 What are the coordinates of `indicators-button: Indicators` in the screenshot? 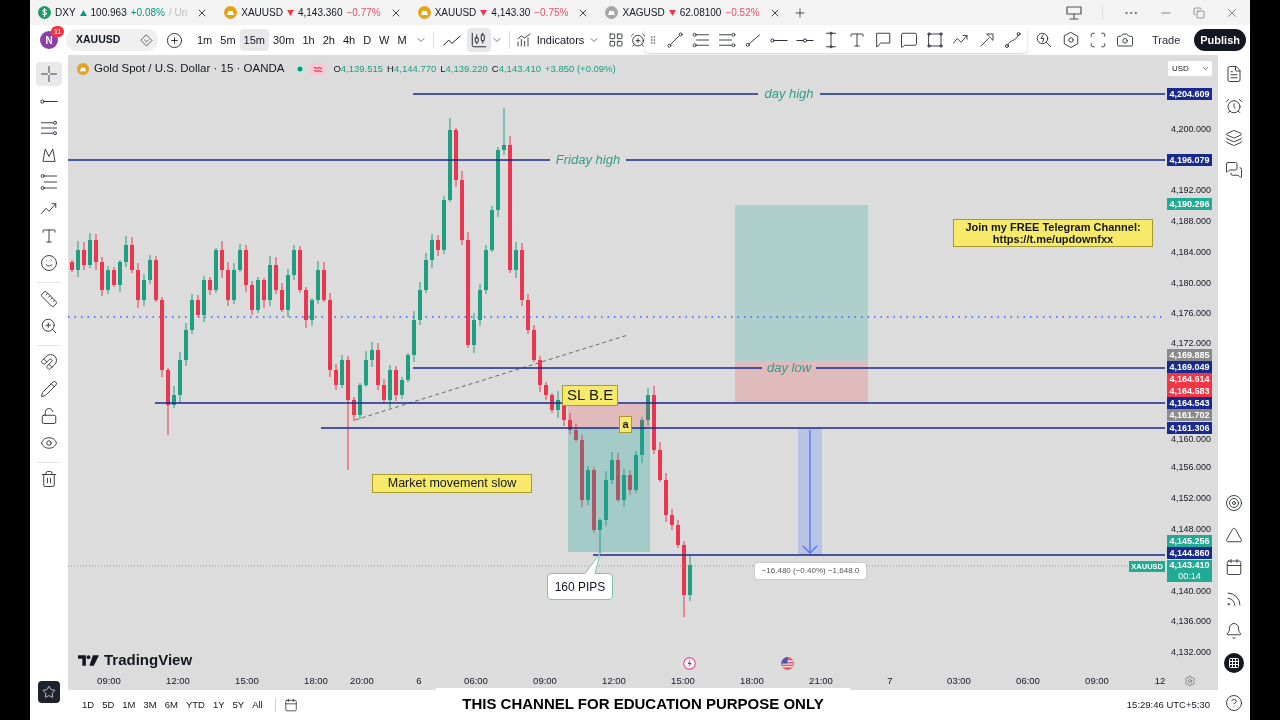 It's located at (550, 40).